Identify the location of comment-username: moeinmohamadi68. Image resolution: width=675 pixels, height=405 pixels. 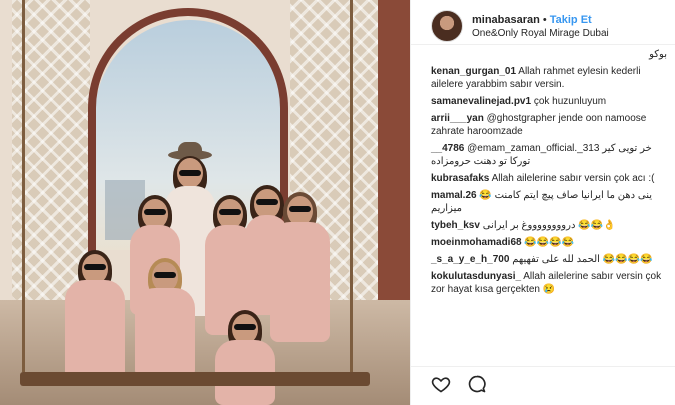
(476, 242).